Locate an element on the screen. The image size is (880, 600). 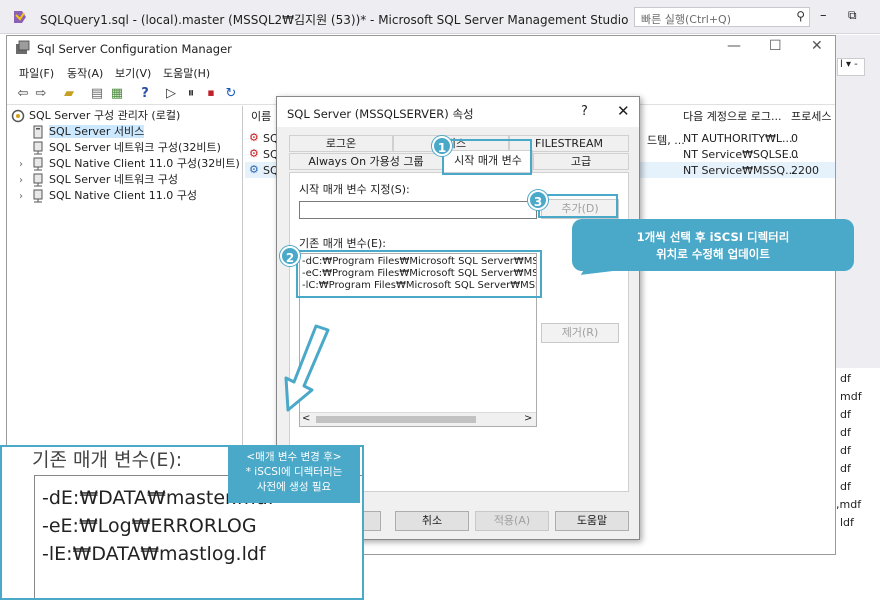
start-icon: ▷ is located at coordinates (171, 94).